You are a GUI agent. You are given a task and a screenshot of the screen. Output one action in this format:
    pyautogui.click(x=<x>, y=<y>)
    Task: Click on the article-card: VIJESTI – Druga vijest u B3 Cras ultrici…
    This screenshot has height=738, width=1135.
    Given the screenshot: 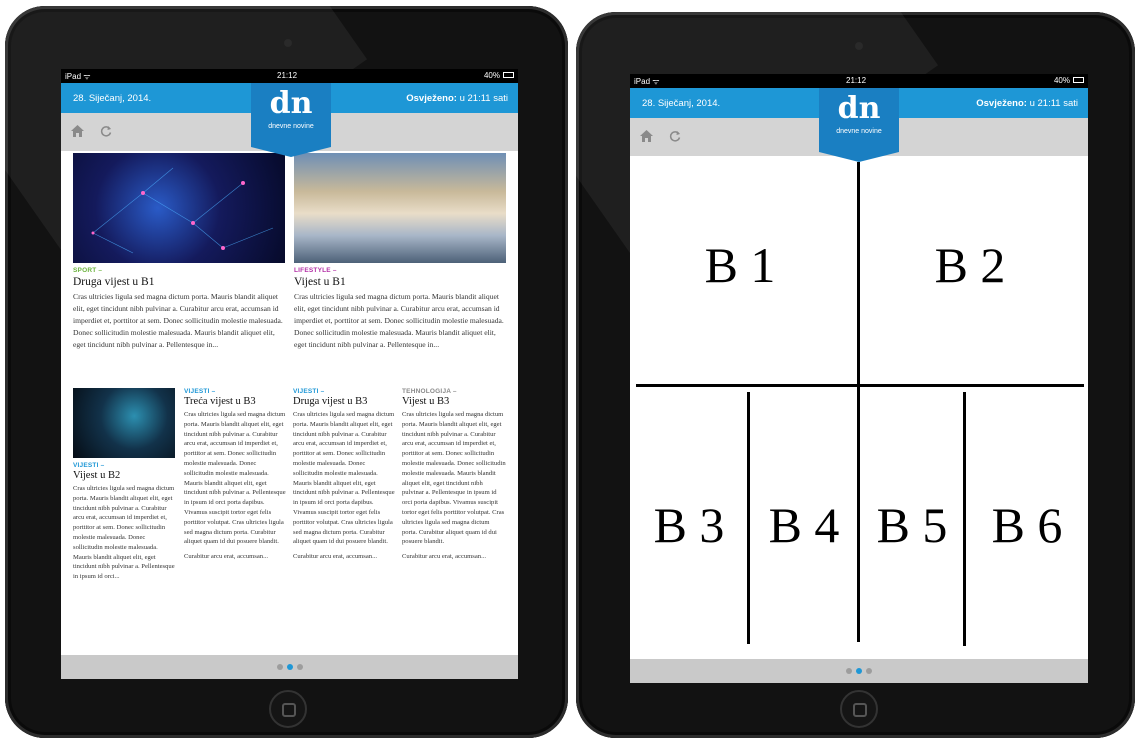 What is the action you would take?
    pyautogui.click(x=344, y=474)
    